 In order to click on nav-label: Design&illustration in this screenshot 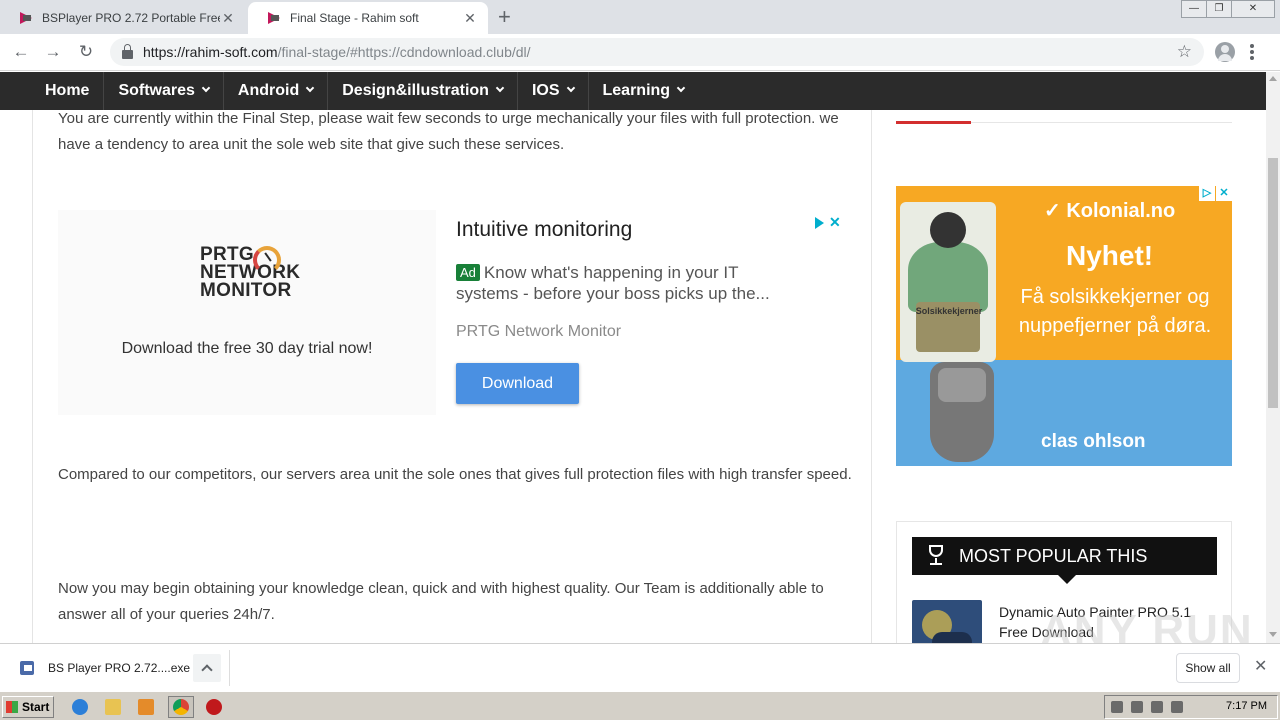, I will do `click(415, 90)`.